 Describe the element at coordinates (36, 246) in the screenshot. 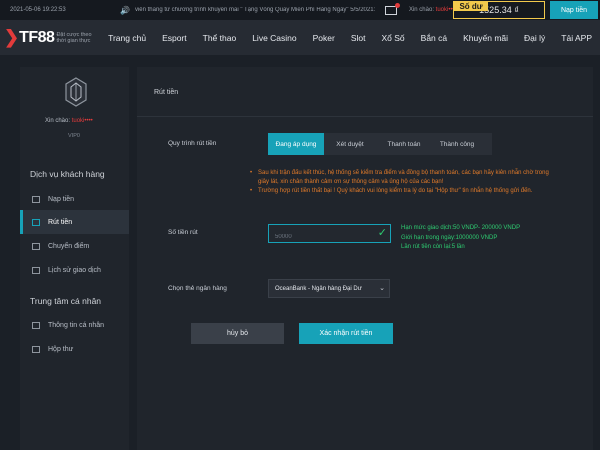

I see `transfer-icon` at that location.